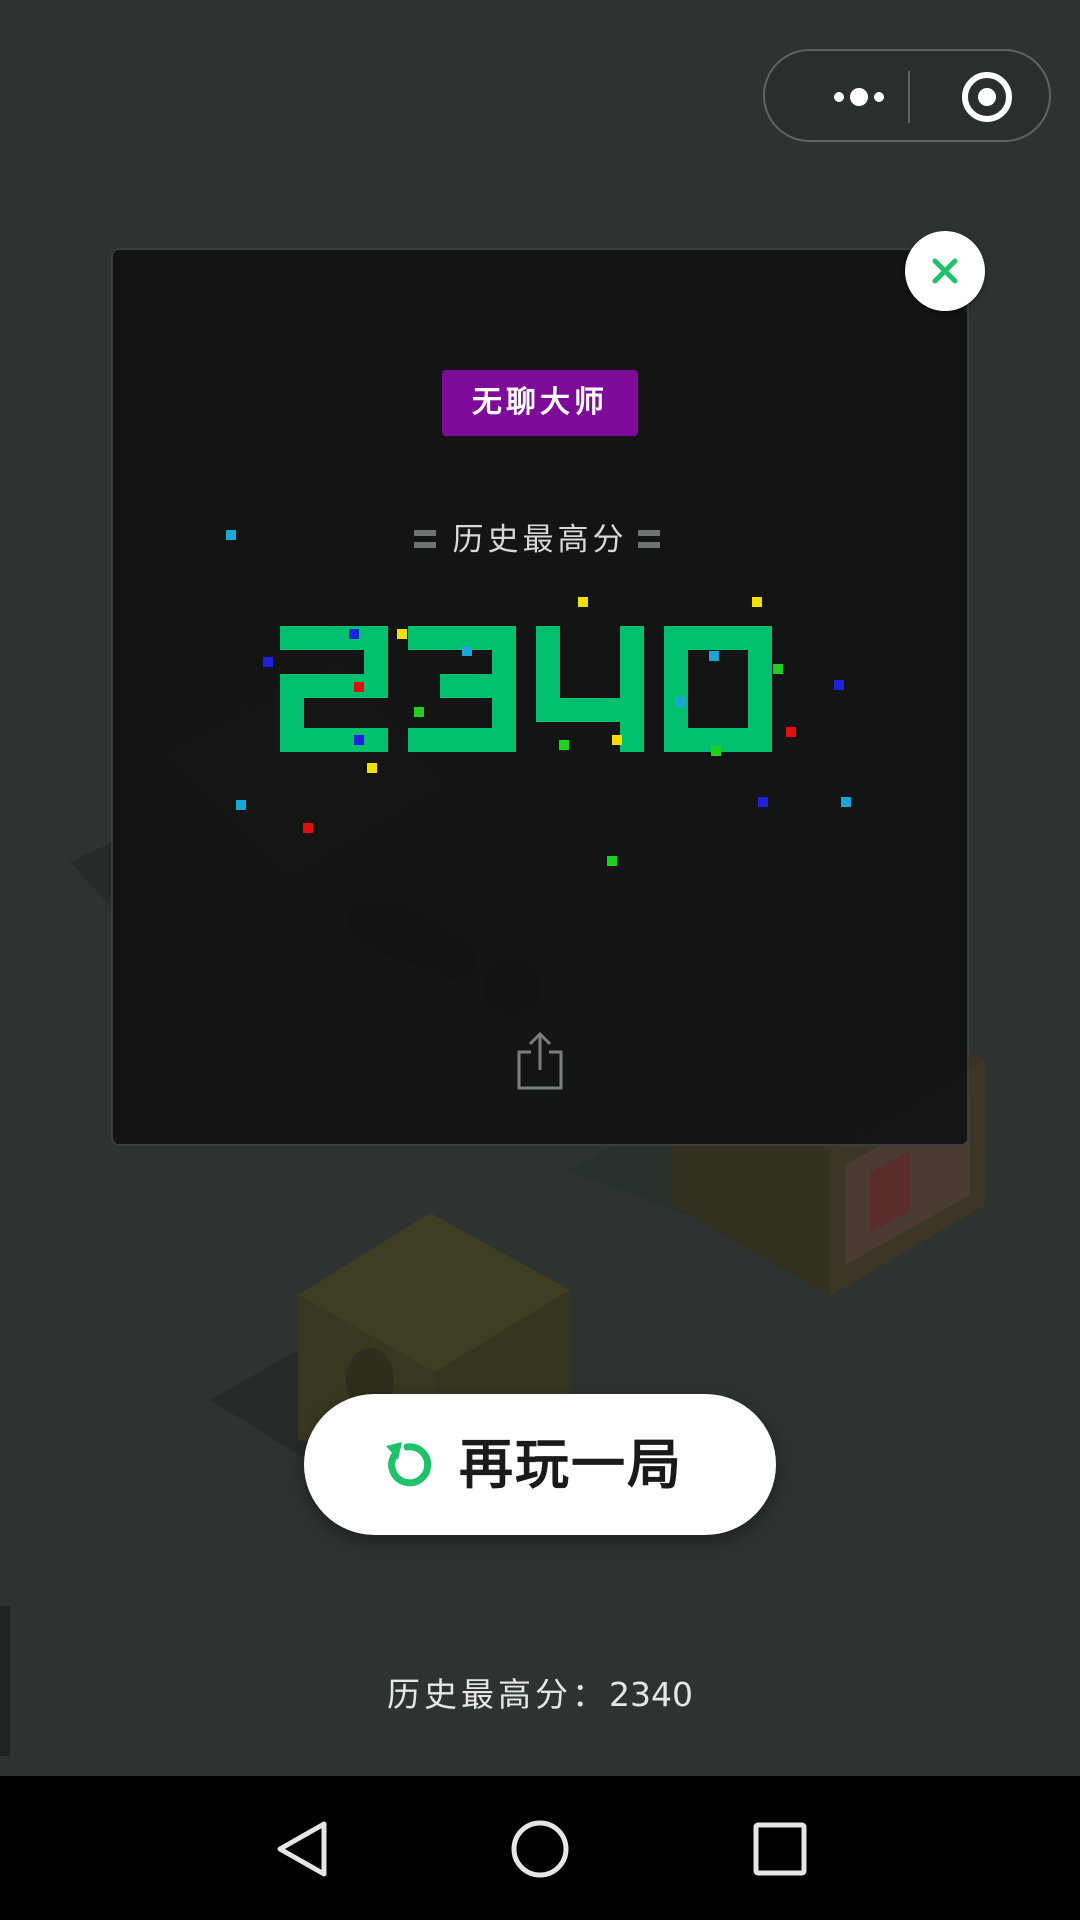  Describe the element at coordinates (498, 1694) in the screenshot. I see `footer-high-score-label: 历史最高分：` at that location.